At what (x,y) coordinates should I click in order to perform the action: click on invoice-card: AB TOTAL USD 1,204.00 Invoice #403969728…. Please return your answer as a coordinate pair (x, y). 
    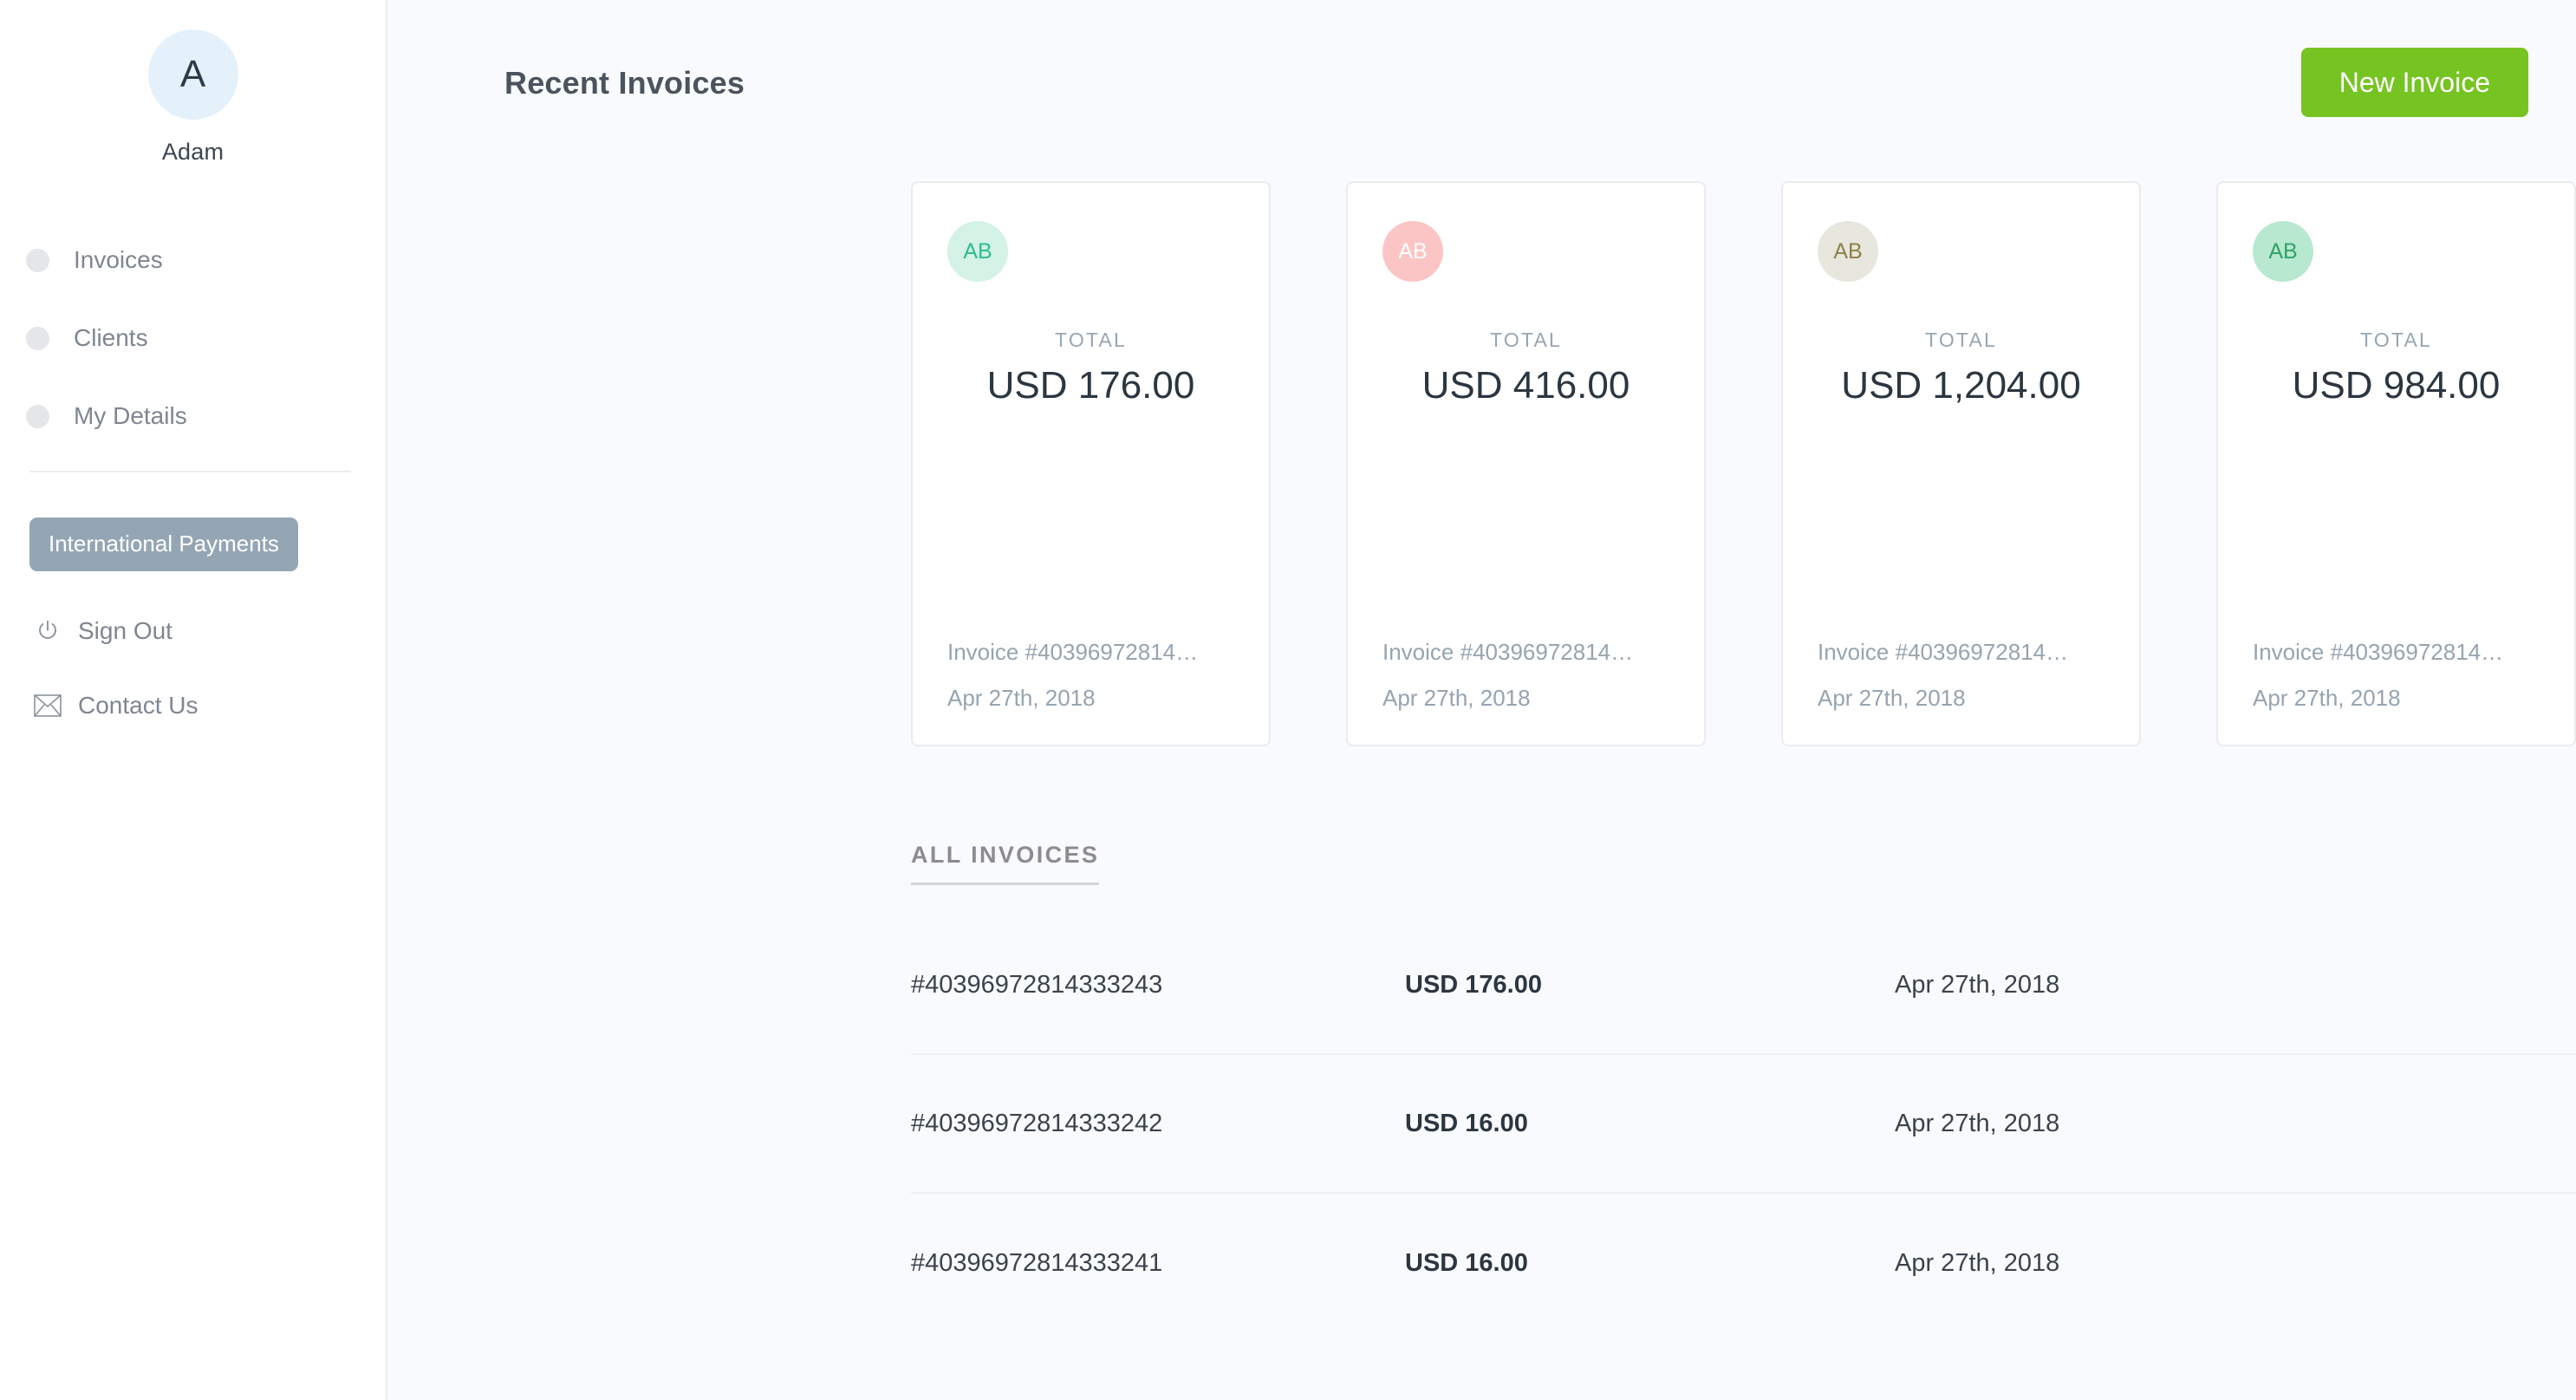
    Looking at the image, I should click on (1961, 463).